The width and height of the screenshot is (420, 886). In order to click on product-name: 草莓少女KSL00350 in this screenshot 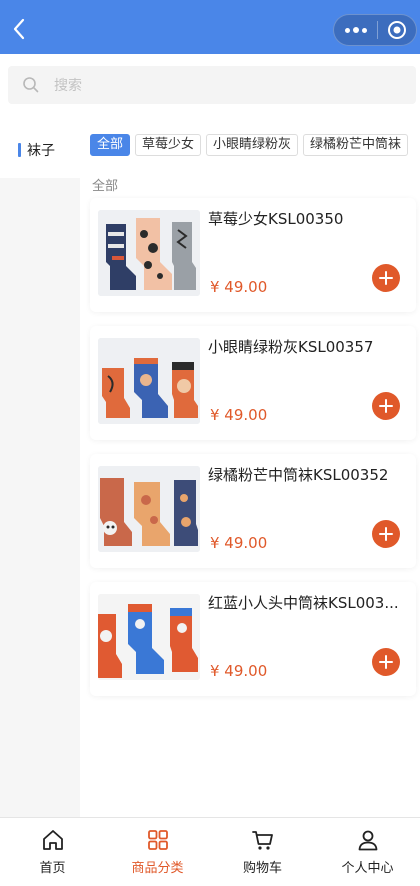, I will do `click(309, 218)`.